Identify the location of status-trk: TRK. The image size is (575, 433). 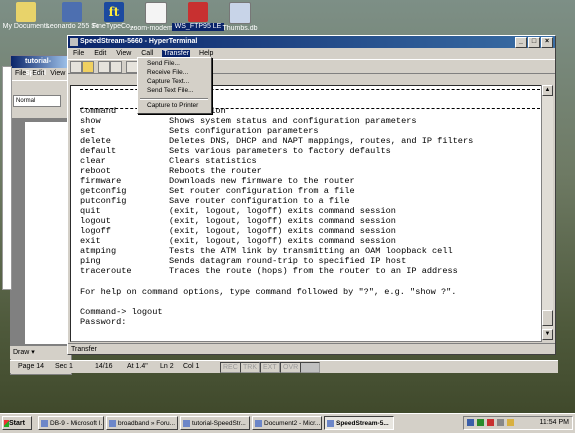
(250, 367).